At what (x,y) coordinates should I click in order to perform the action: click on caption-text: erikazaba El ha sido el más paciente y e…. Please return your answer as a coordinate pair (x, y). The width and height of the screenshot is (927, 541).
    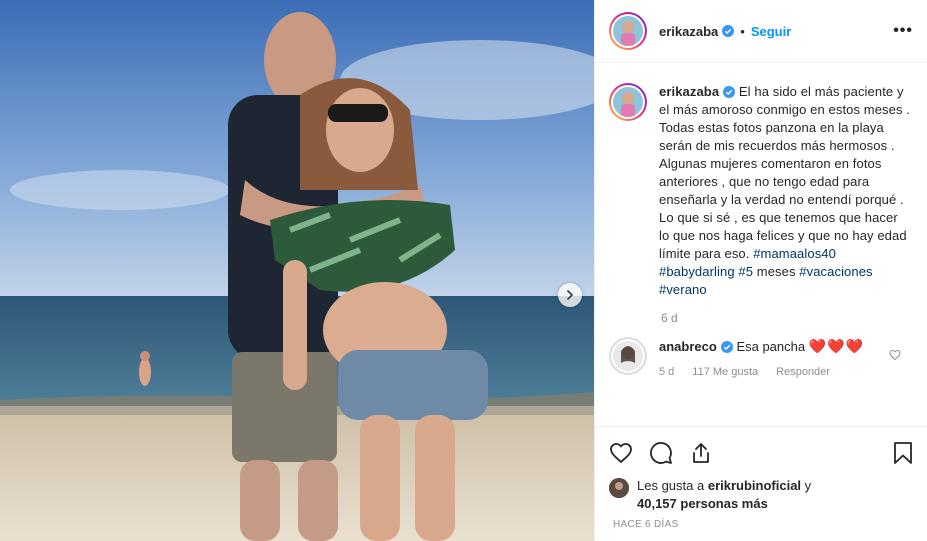
    Looking at the image, I should click on (785, 191).